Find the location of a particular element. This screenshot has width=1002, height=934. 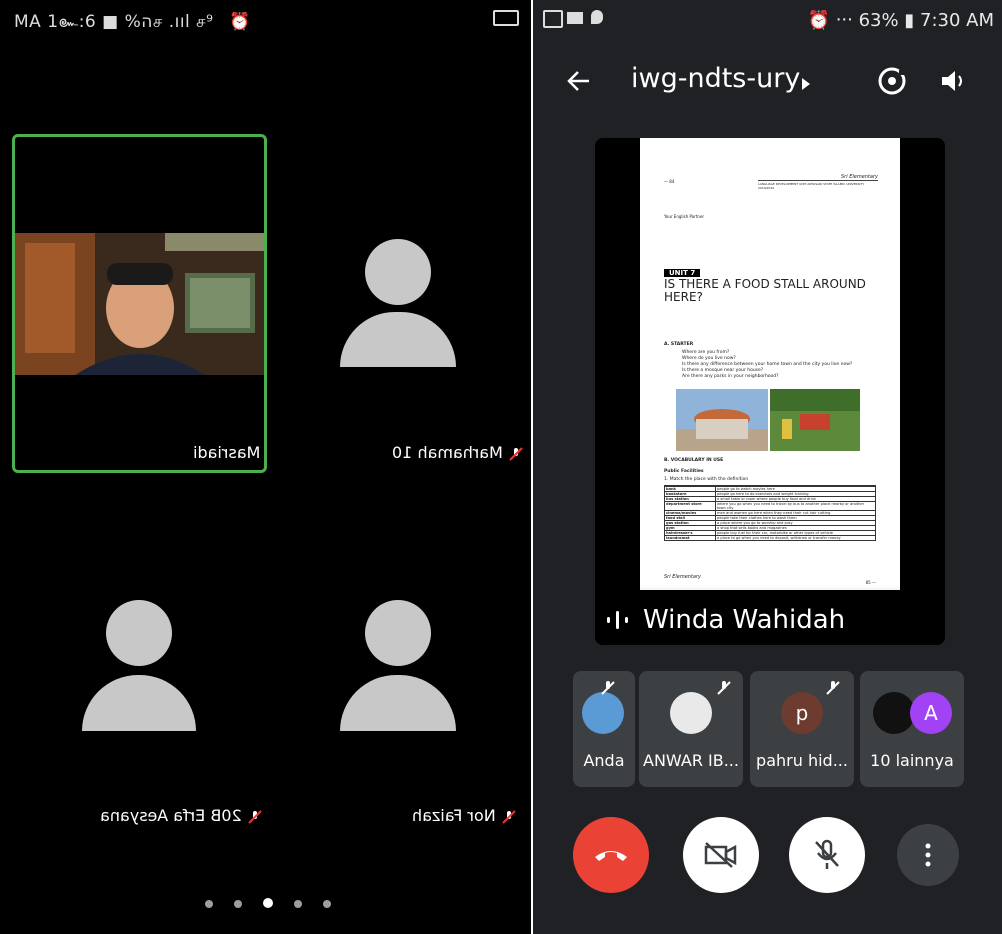

status-text: MA 1๛:6 ■ %הச .ııl ச⁹ is located at coordinates (114, 22).